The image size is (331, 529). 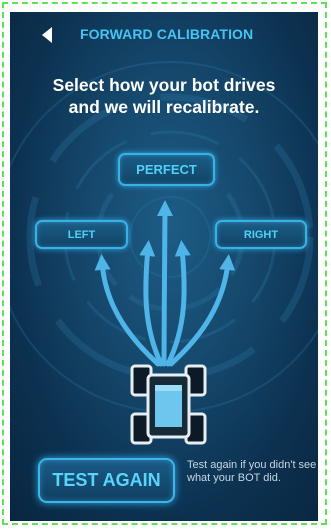 What do you see at coordinates (168, 404) in the screenshot?
I see `robot-top-view-icon` at bounding box center [168, 404].